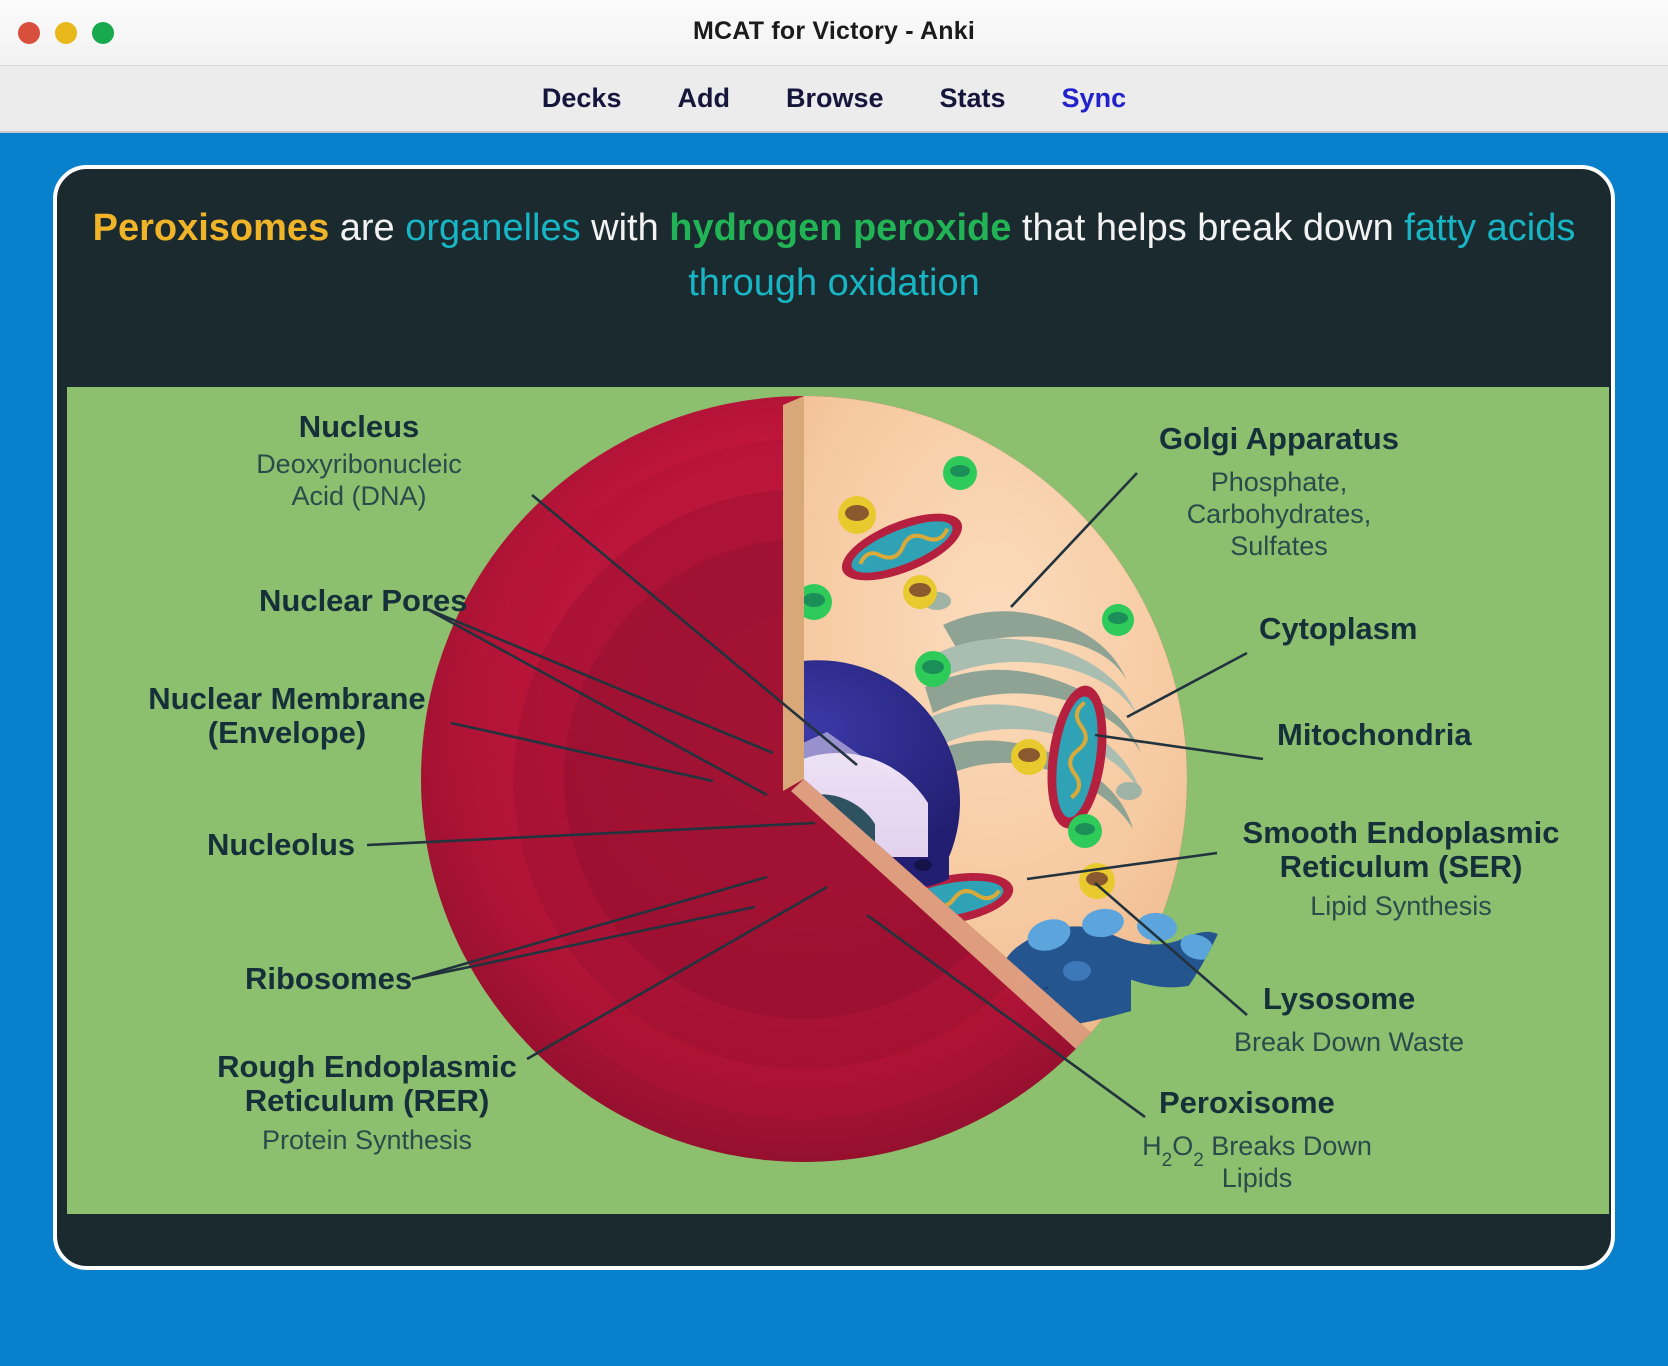  Describe the element at coordinates (1094, 98) in the screenshot. I see `toolbar-item-sync: Sync` at that location.